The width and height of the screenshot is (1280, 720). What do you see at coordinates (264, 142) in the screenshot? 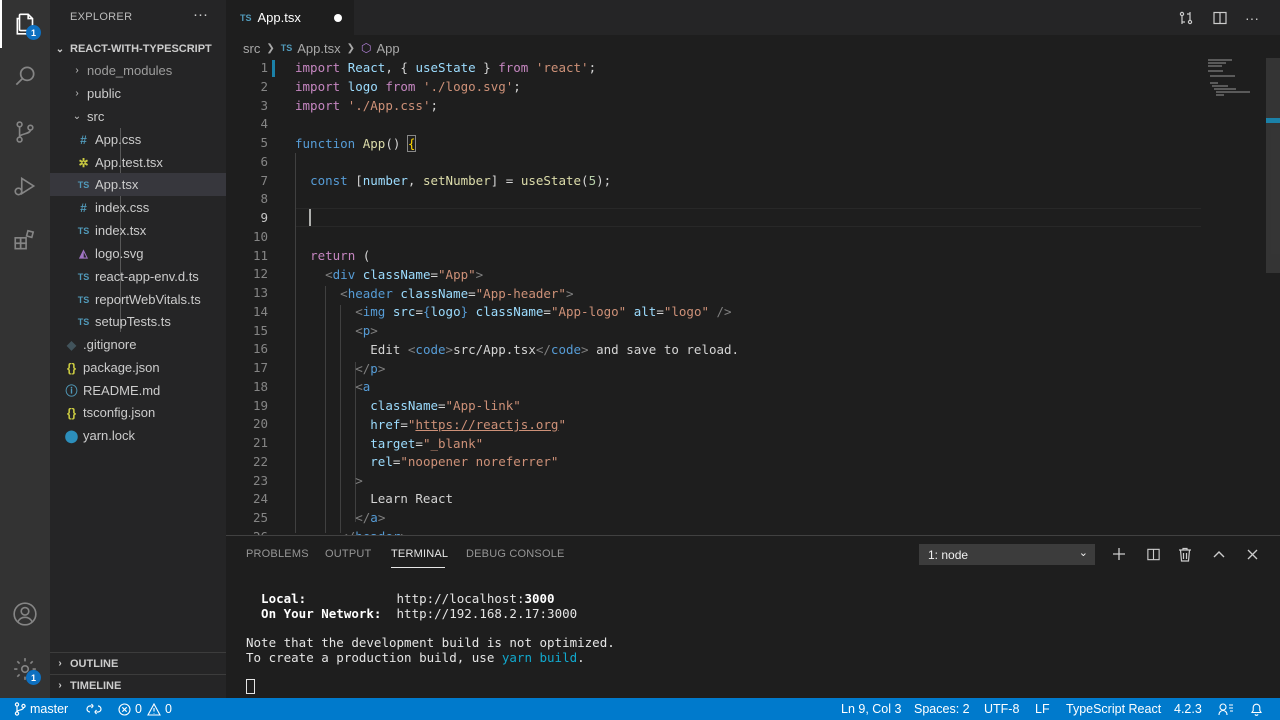
I see `line-number: 5` at bounding box center [264, 142].